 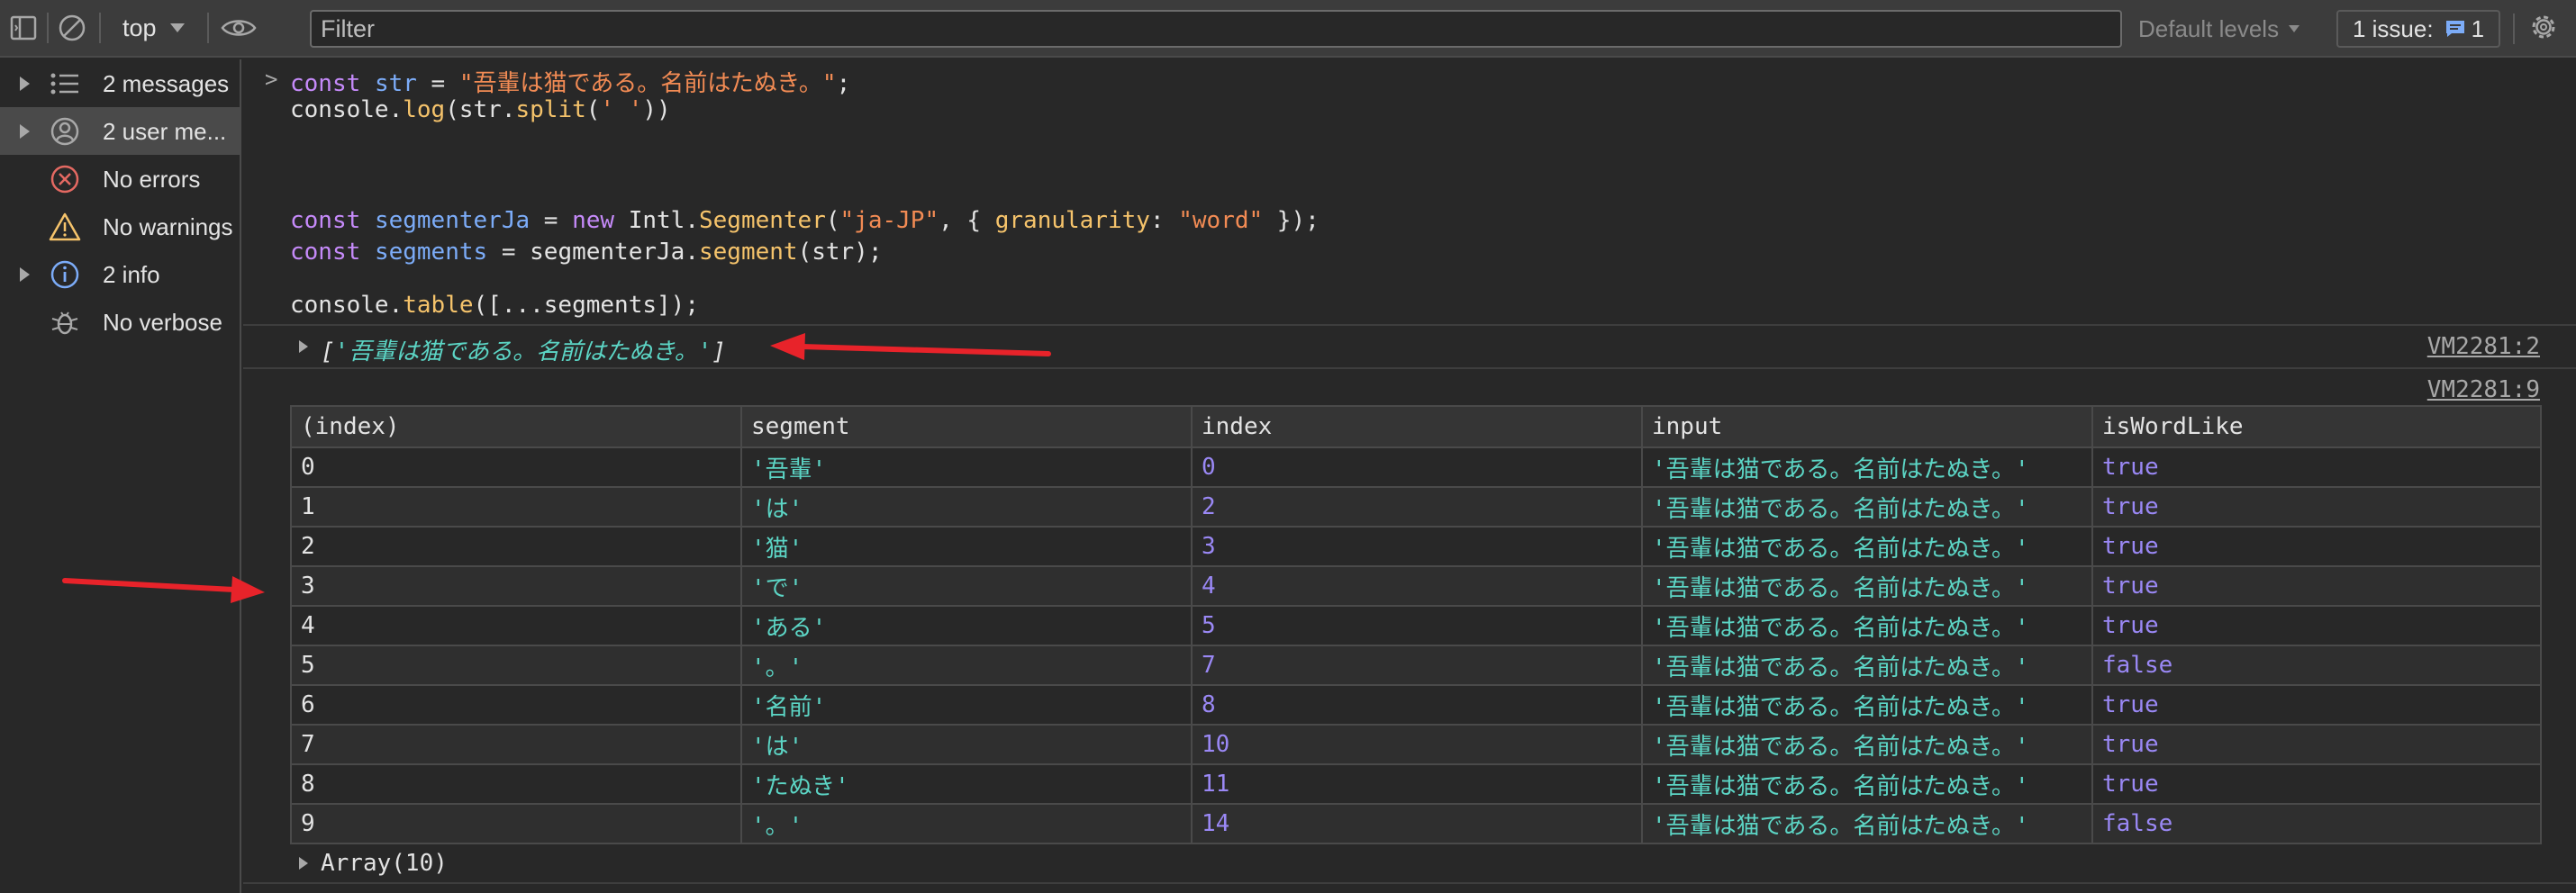 I want to click on table-header: segment, so click(x=966, y=426).